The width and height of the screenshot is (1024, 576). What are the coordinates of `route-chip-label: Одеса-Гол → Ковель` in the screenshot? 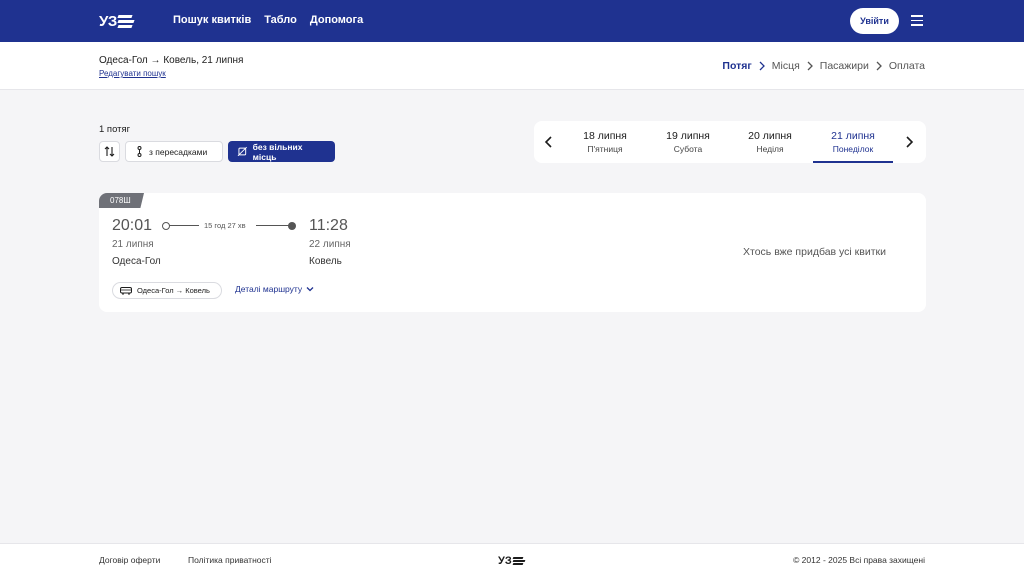 It's located at (173, 290).